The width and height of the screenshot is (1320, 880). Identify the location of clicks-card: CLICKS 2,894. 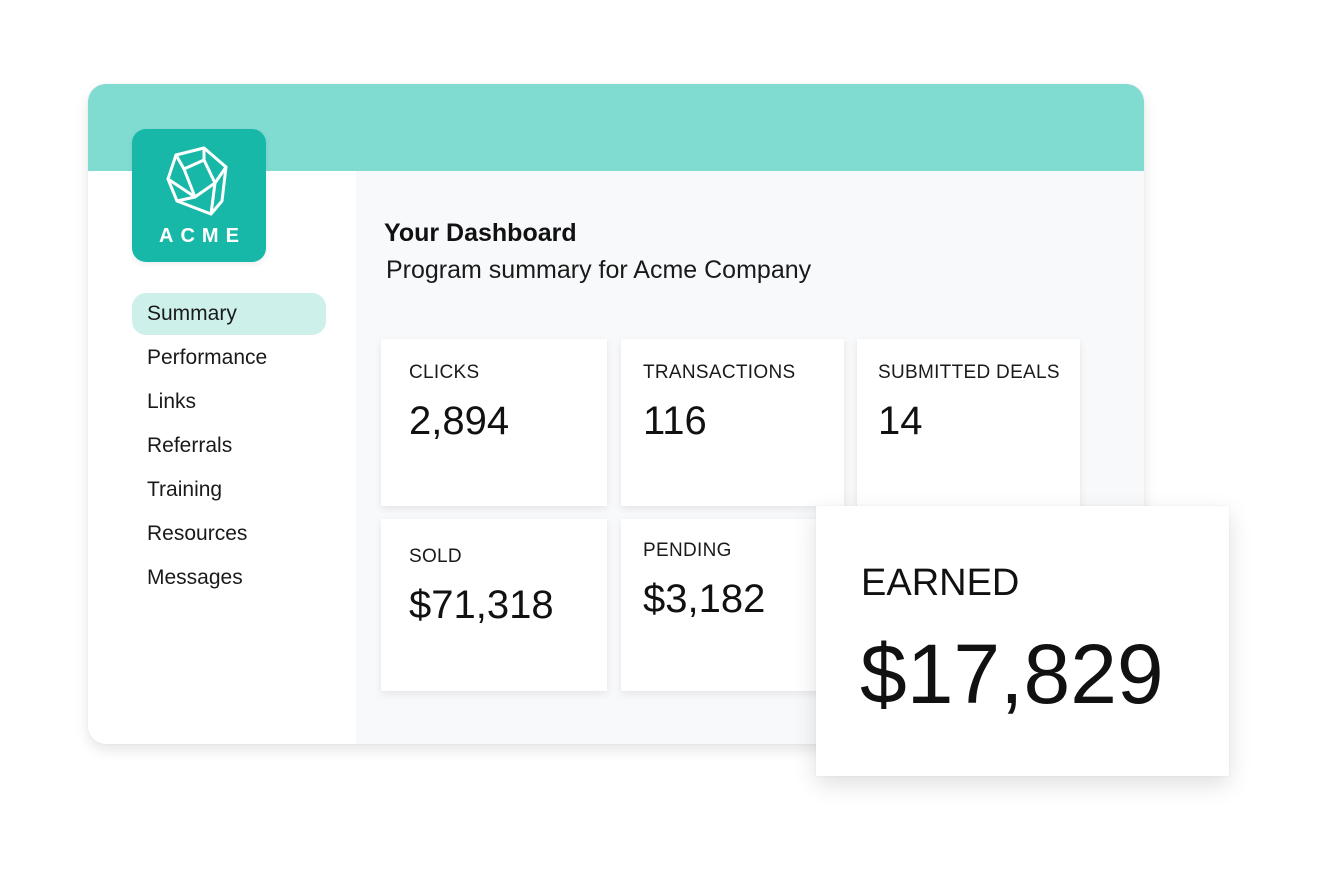
(494, 422).